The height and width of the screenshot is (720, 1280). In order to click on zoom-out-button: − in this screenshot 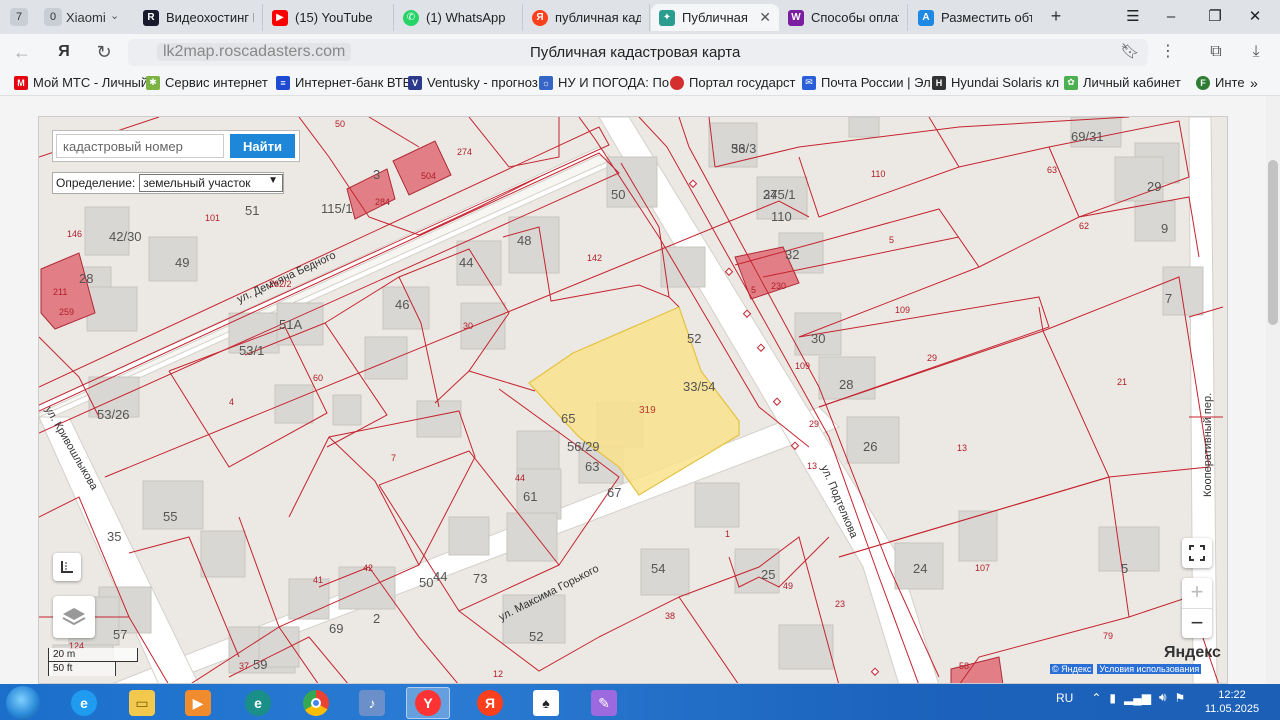, I will do `click(1197, 623)`.